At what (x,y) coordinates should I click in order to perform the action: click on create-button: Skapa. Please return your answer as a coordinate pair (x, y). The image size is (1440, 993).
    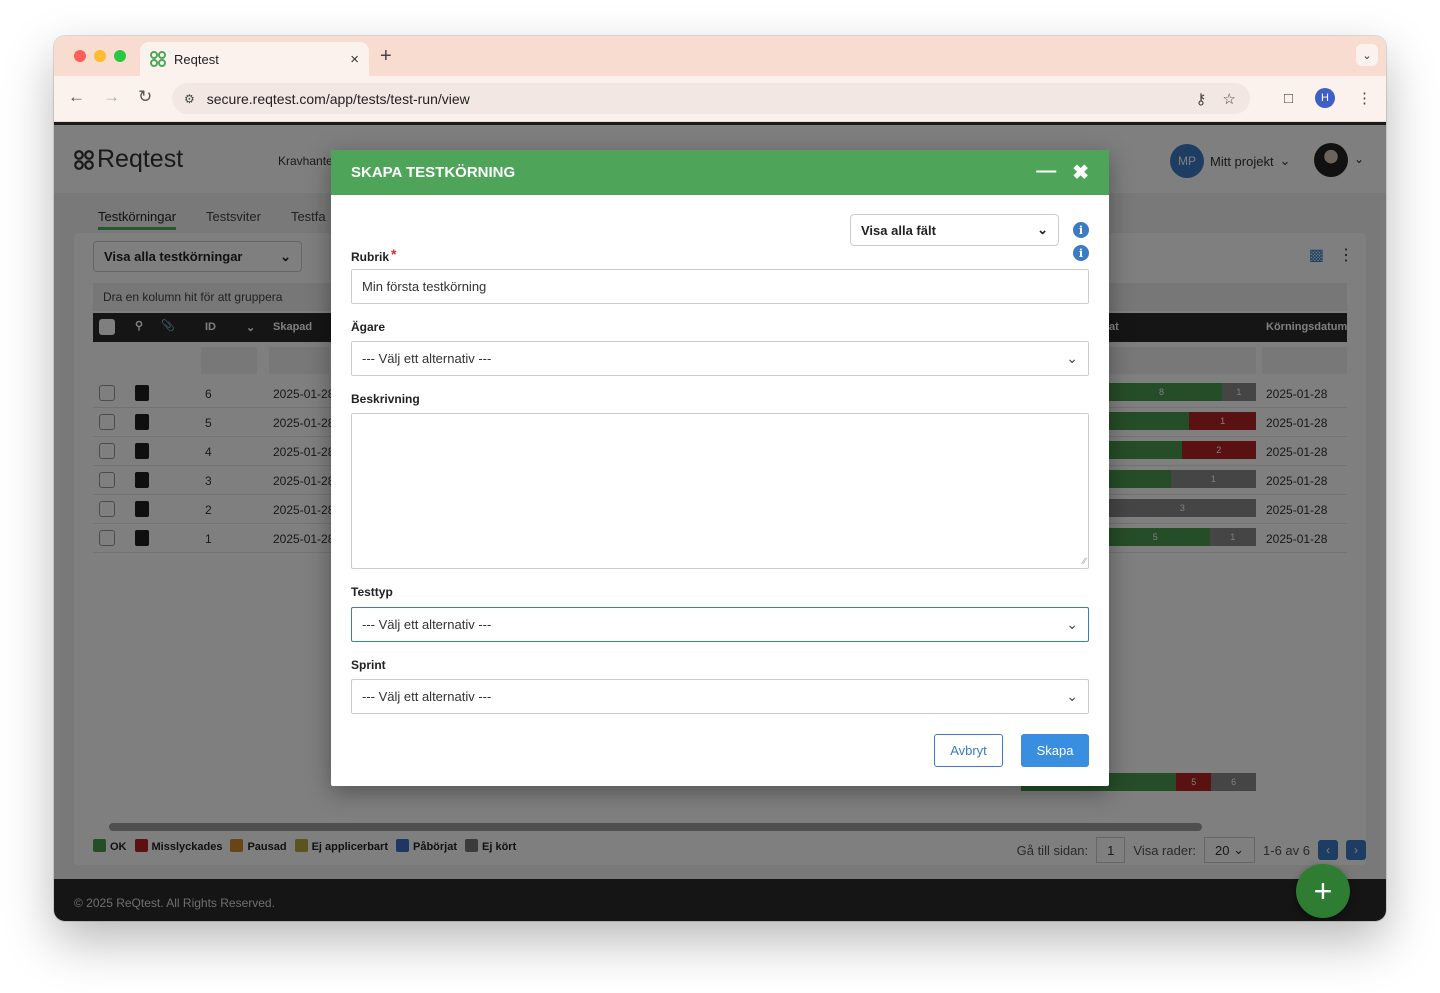
    Looking at the image, I should click on (1055, 750).